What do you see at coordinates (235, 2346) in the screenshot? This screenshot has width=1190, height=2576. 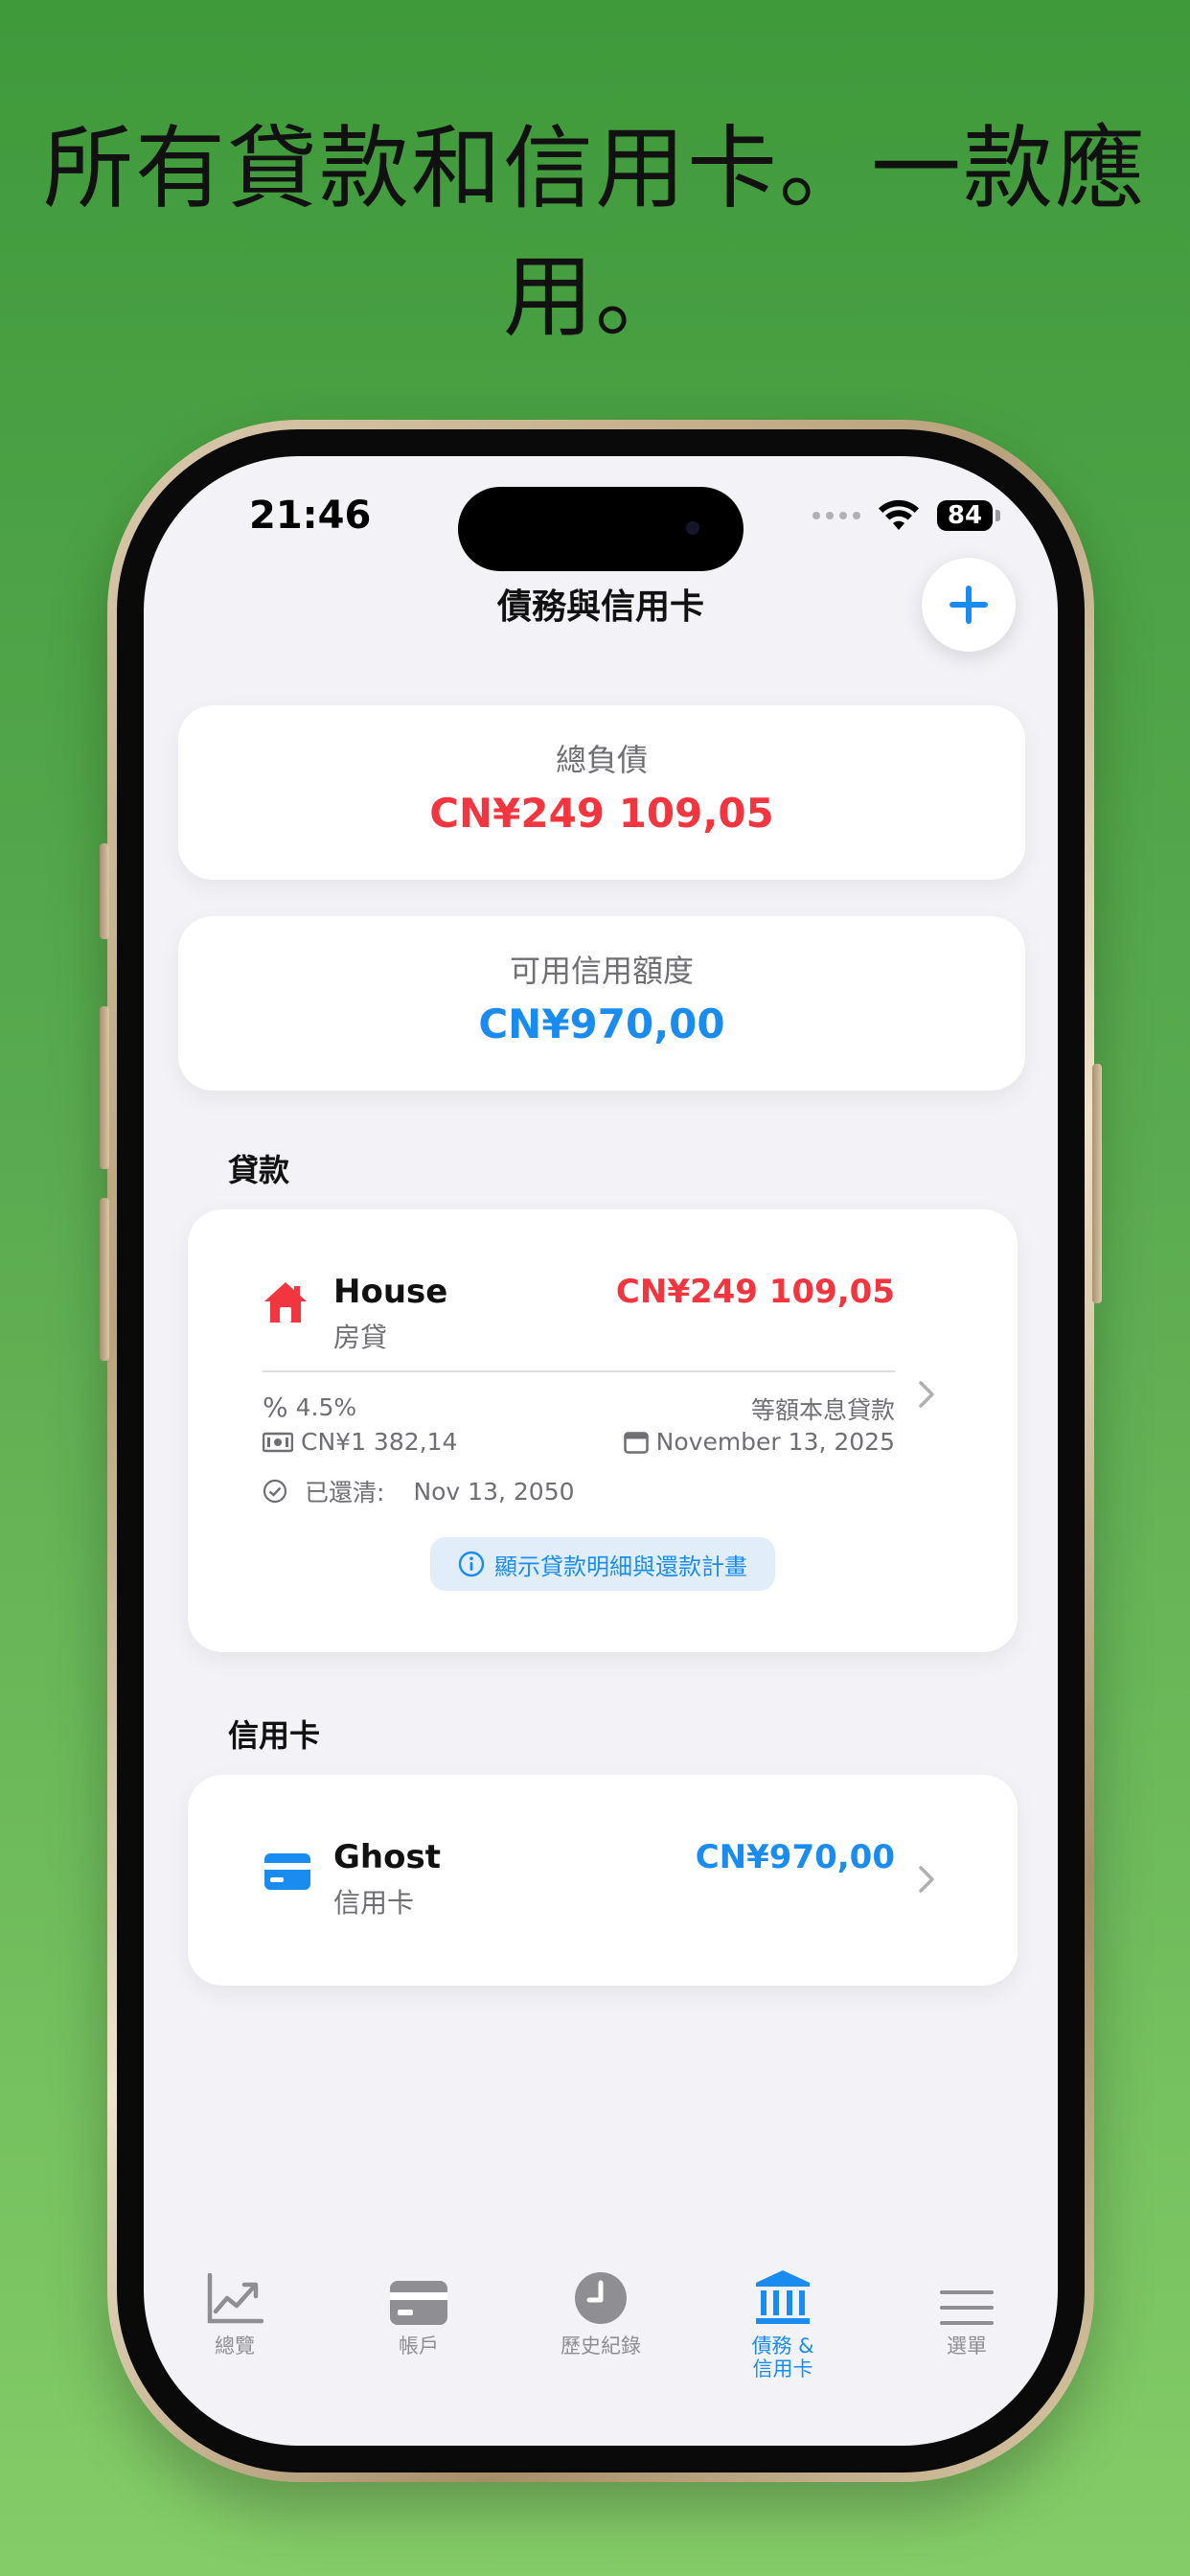 I see `tab-overview-label: 總覽` at bounding box center [235, 2346].